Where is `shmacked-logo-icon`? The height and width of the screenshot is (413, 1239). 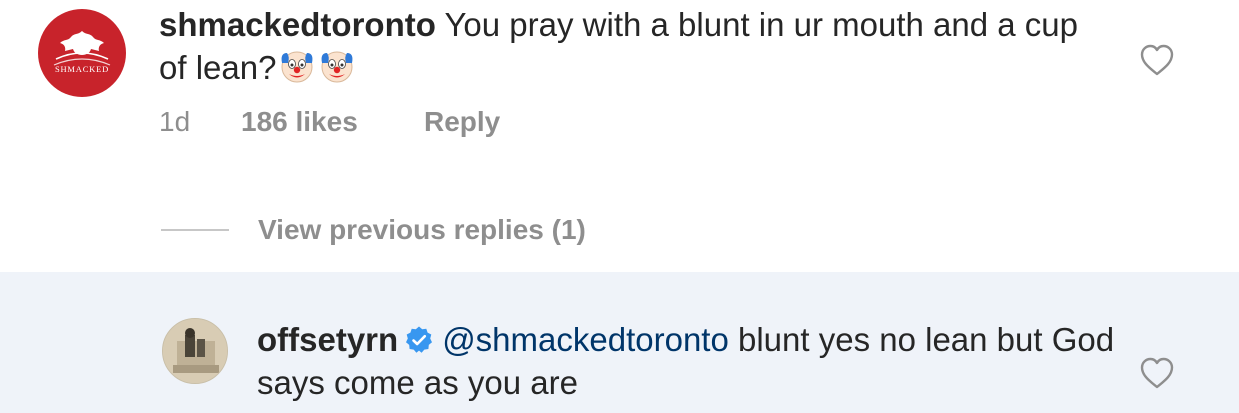
shmacked-logo-icon is located at coordinates (82, 48).